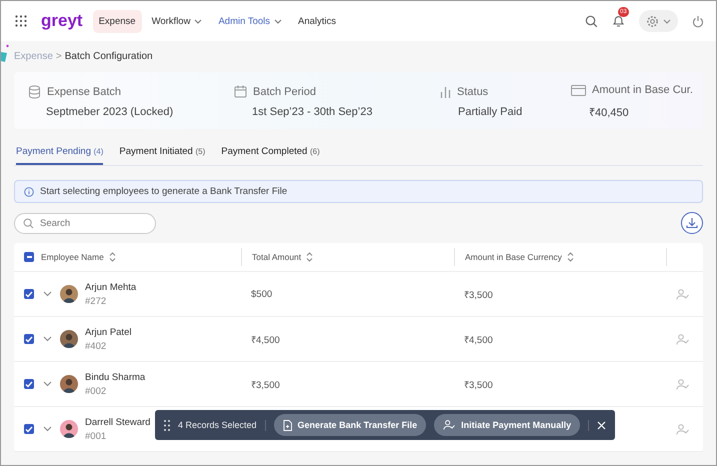 This screenshot has height=466, width=717. Describe the element at coordinates (110, 287) in the screenshot. I see `employee-name: Arjun Mehta` at that location.